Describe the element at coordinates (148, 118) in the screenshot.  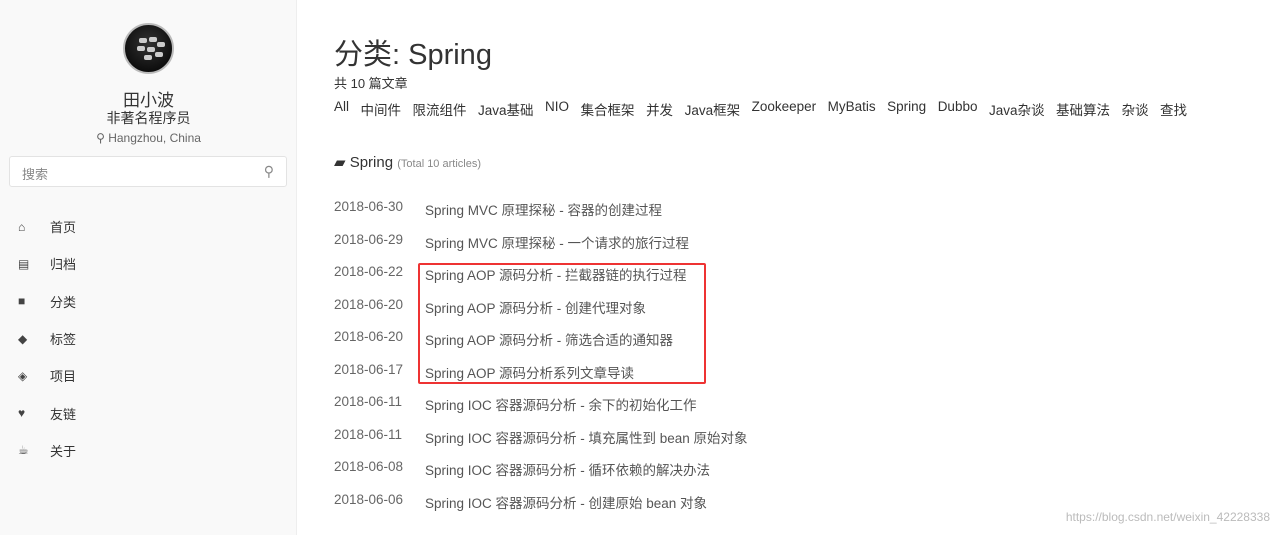
I see `author-bio: 非著名程序员` at that location.